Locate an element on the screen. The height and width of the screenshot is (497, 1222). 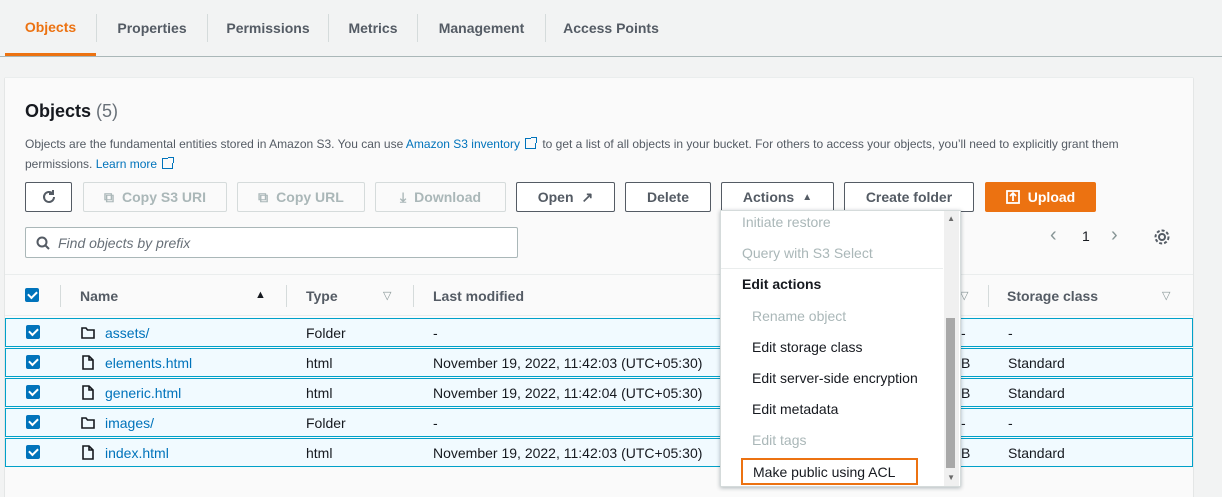
menu-item-query-s3-select: Query with S3 Select is located at coordinates (832, 253).